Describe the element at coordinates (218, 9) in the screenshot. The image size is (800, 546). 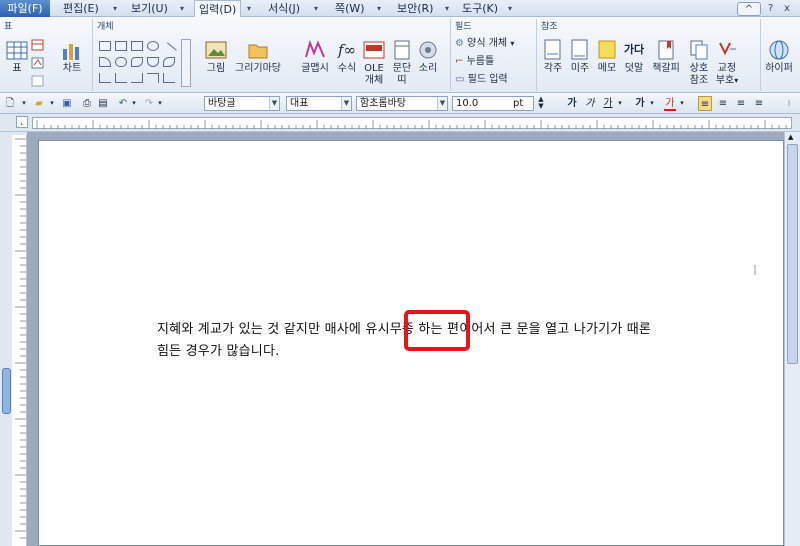
I see `menu-input: 입력(D)` at that location.